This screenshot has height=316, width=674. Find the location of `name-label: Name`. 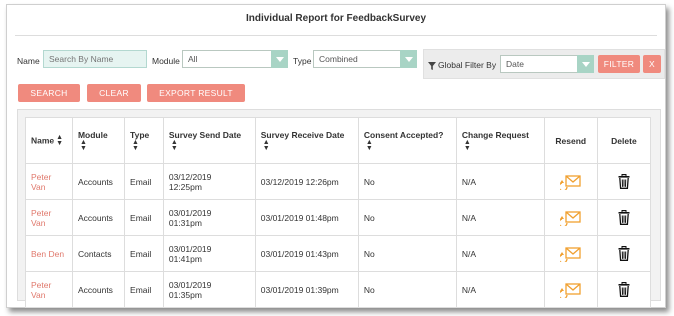

name-label: Name is located at coordinates (28, 61).